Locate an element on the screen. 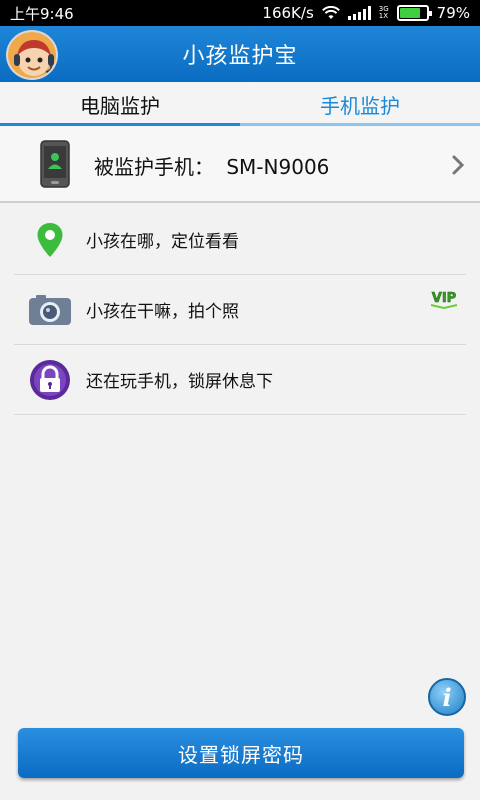 The height and width of the screenshot is (800, 480). network-type-indicator: 3G 1X is located at coordinates (384, 13).